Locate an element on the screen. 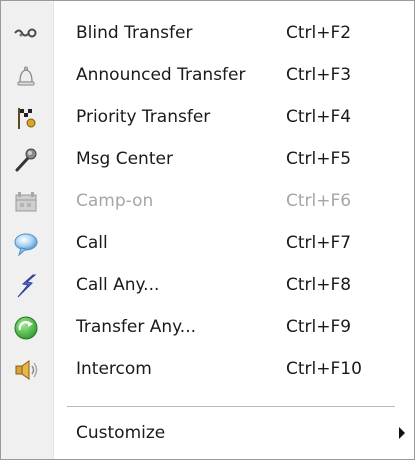  menu-item-shortcut: Ctrl+F4 is located at coordinates (319, 117).